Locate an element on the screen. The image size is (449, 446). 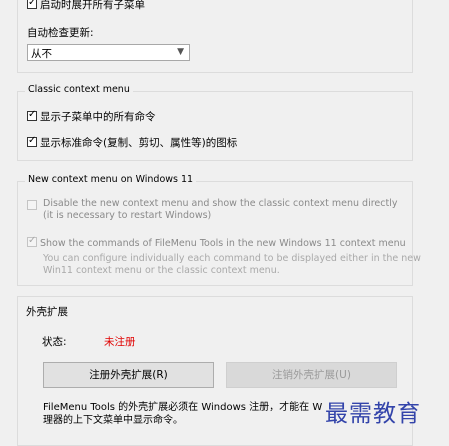
new-menu-title: New context menu on Windows 11 is located at coordinates (111, 179).